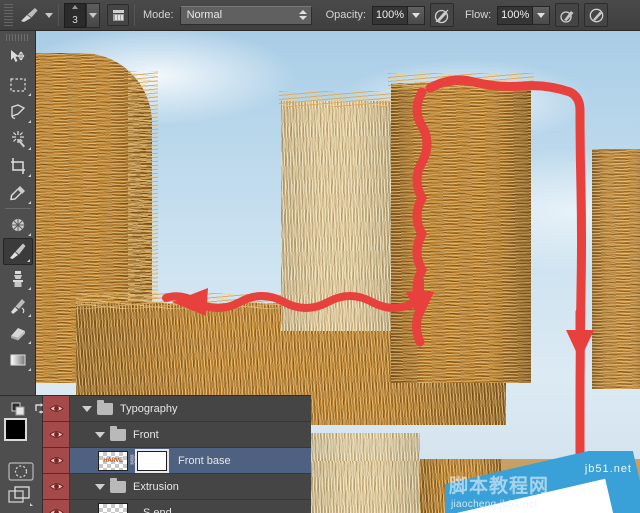 The height and width of the screenshot is (513, 640). What do you see at coordinates (49, 15) in the screenshot?
I see `brush-preset-chevron-down-icon` at bounding box center [49, 15].